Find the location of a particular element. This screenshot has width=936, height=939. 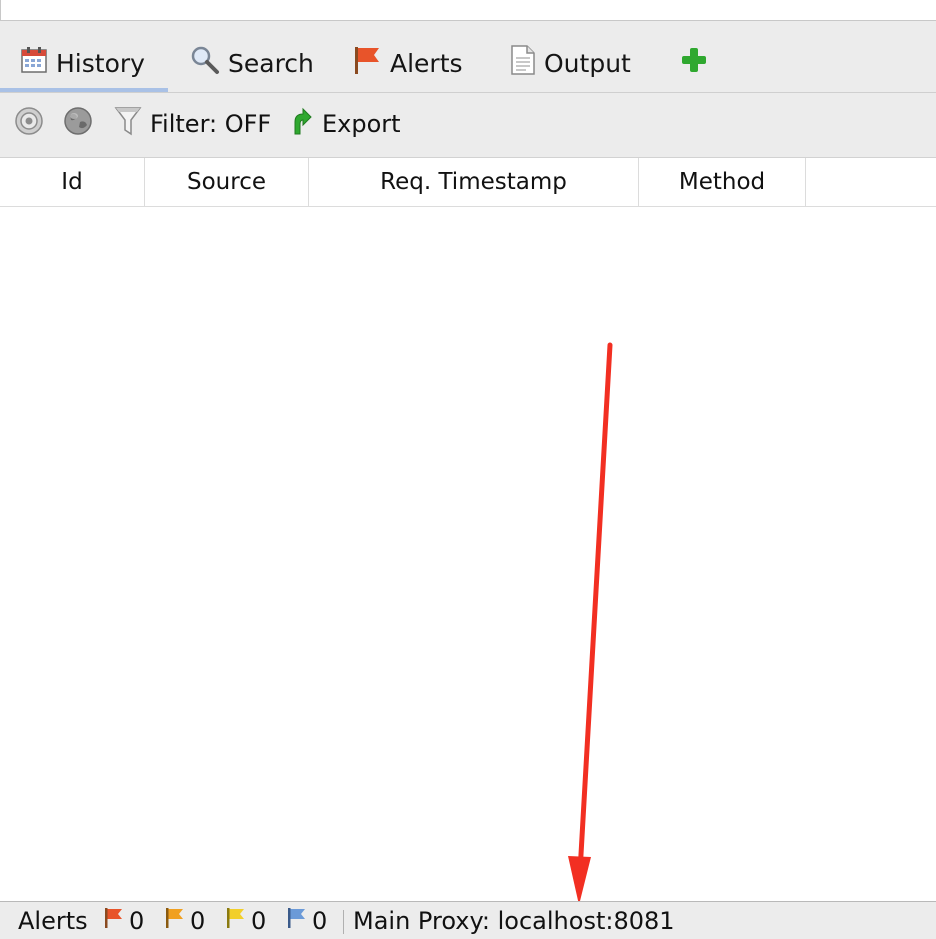

flag-icon is located at coordinates (367, 63).